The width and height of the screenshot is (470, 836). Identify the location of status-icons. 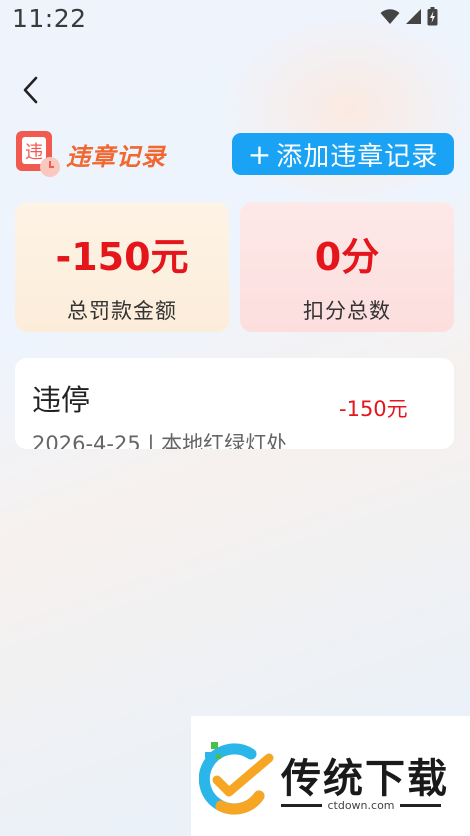
(409, 16).